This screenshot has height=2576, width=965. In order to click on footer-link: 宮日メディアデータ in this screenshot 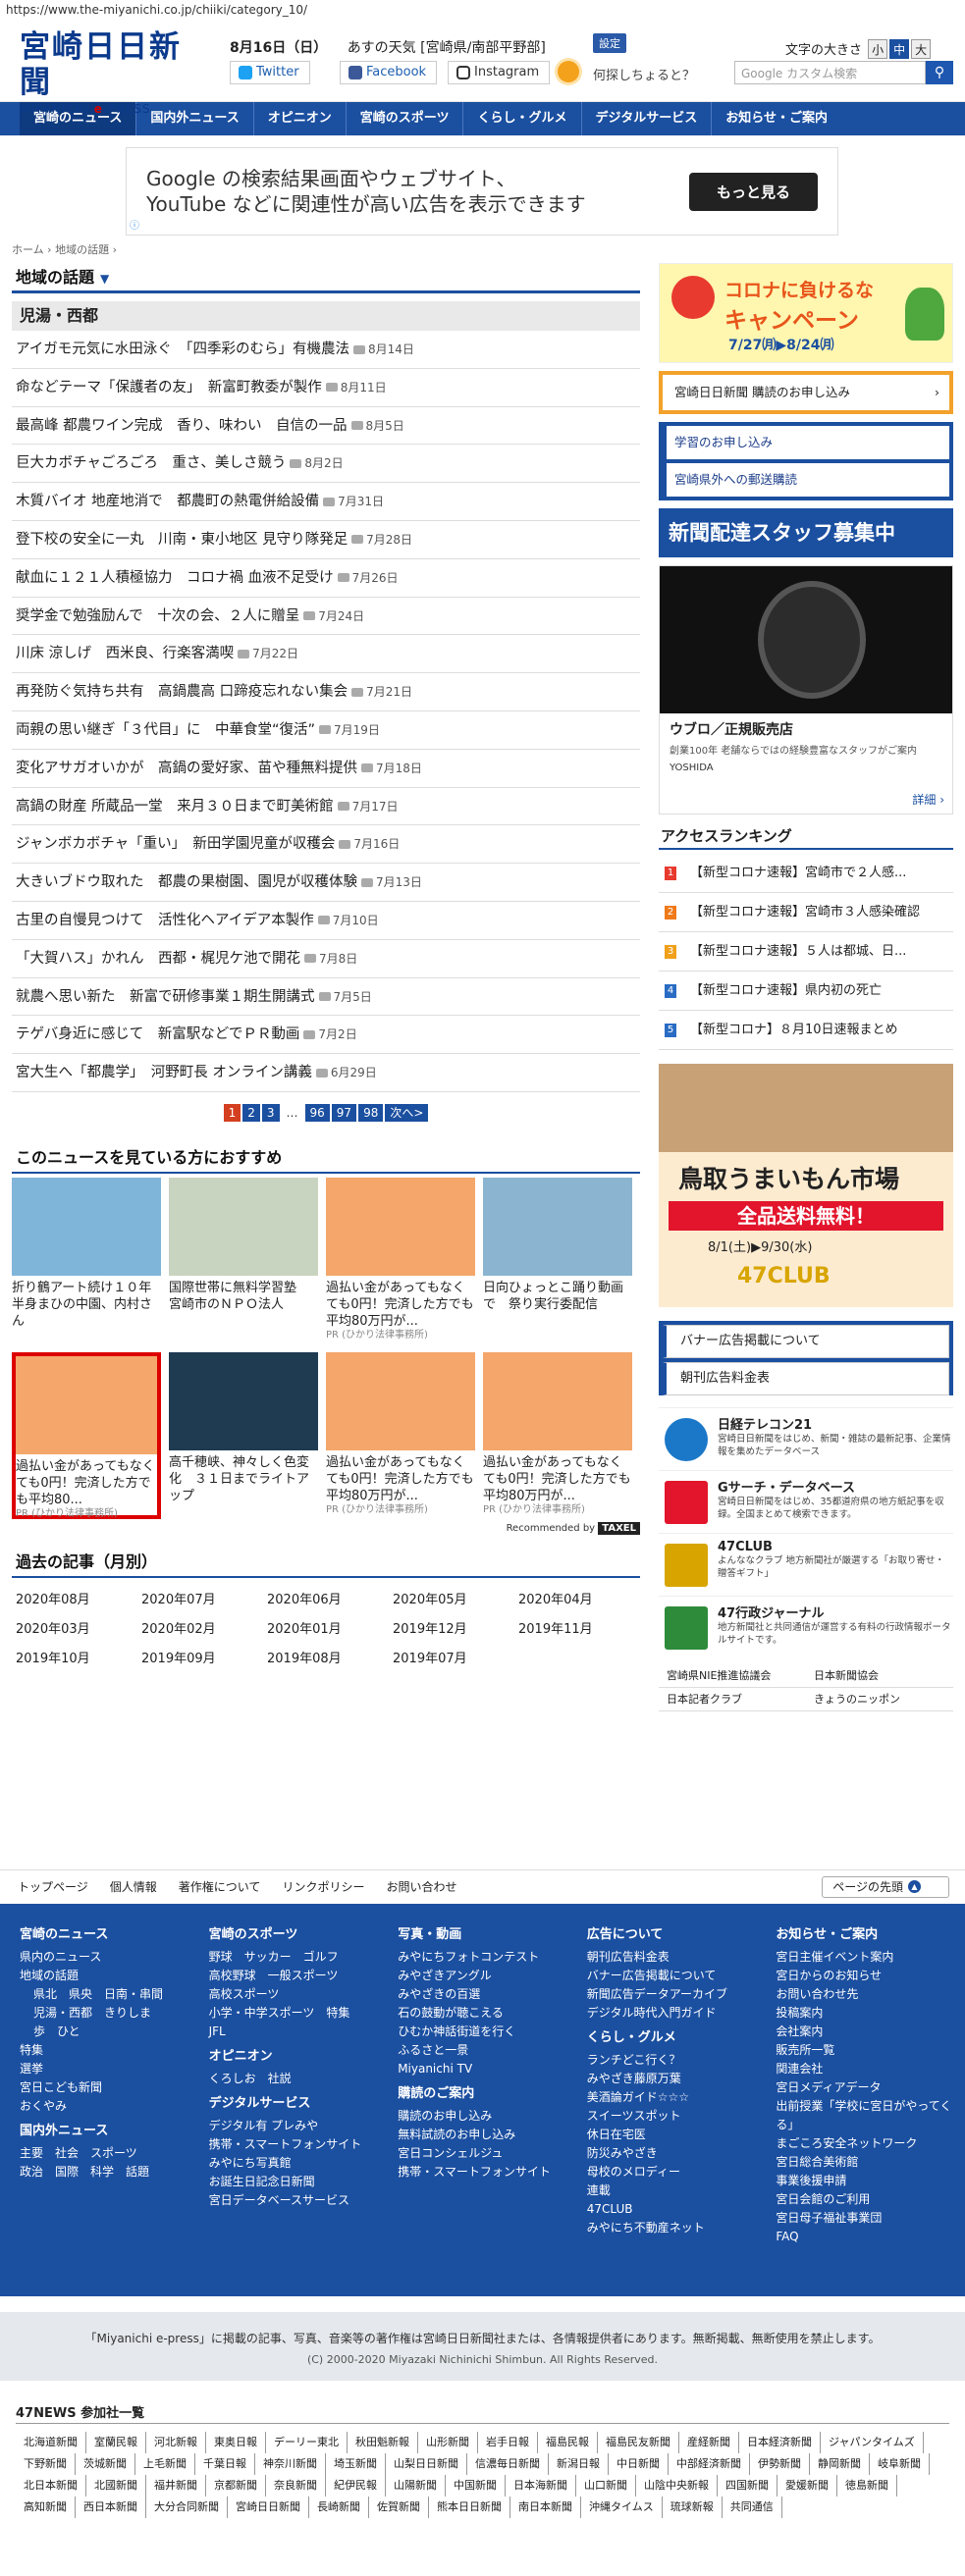, I will do `click(870, 2087)`.